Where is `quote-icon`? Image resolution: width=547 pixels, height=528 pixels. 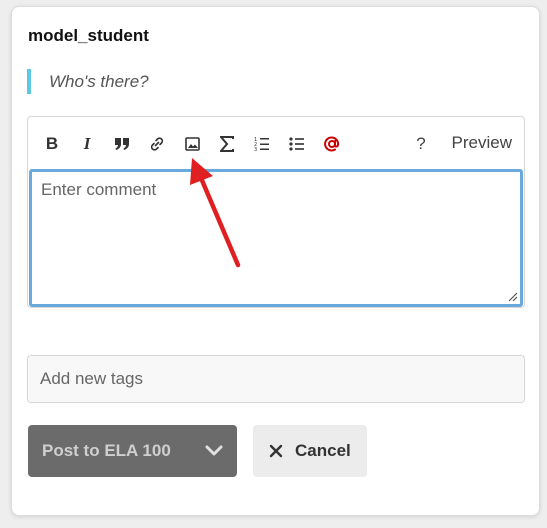
quote-icon is located at coordinates (122, 144).